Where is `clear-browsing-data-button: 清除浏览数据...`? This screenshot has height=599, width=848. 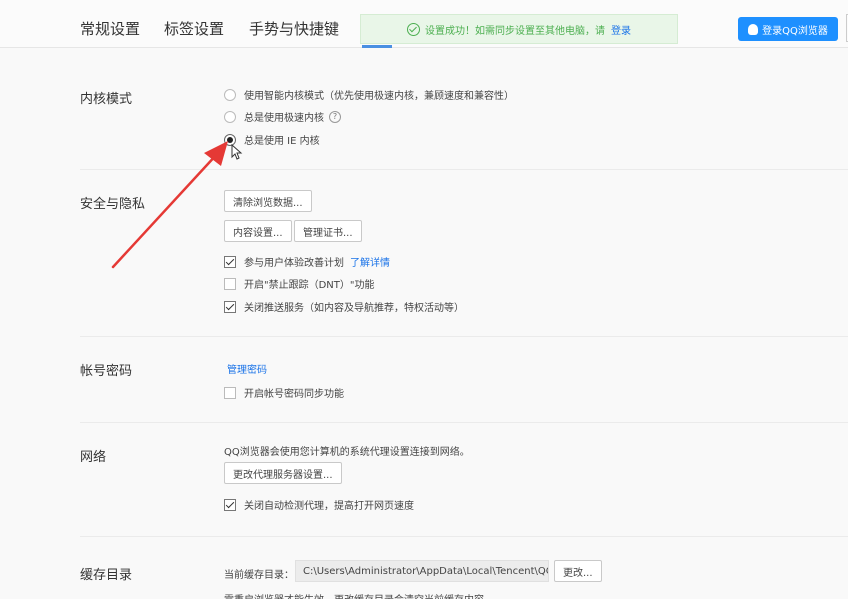 clear-browsing-data-button: 清除浏览数据... is located at coordinates (268, 201).